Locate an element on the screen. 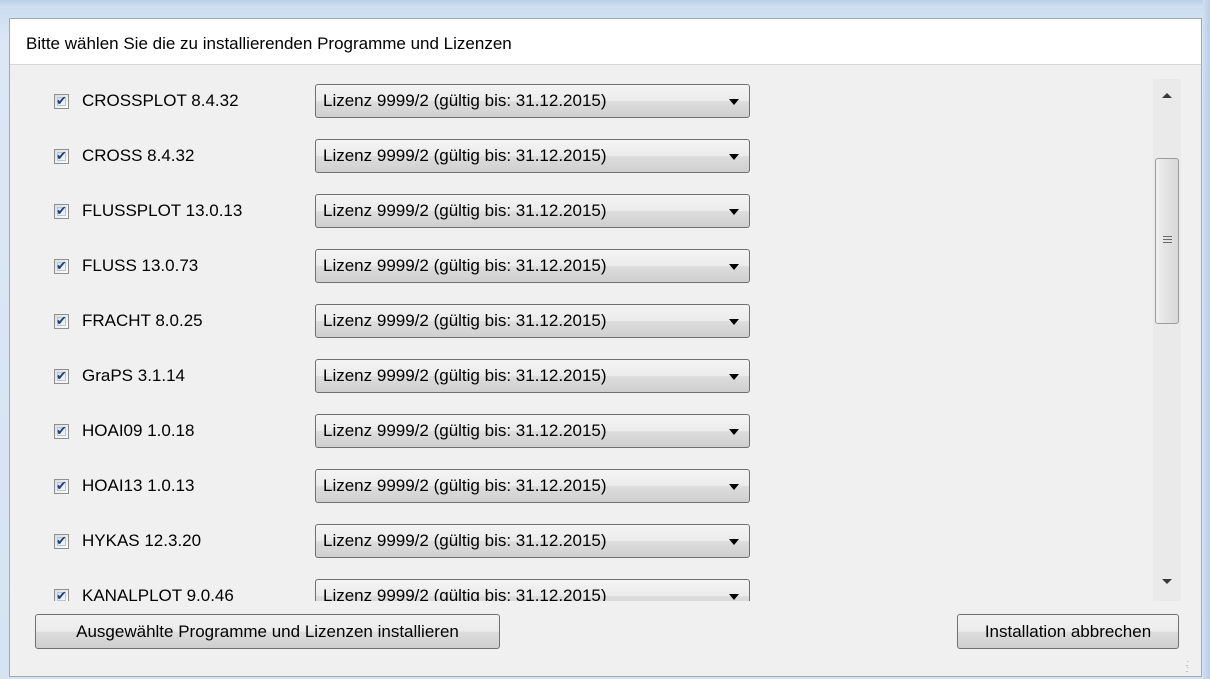 The width and height of the screenshot is (1210, 679). scroll-up-button is located at coordinates (1167, 94).